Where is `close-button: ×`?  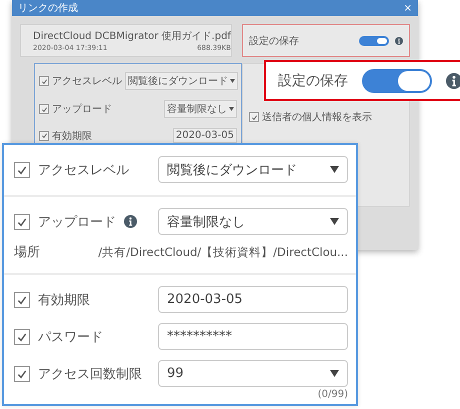 close-button: × is located at coordinates (408, 8).